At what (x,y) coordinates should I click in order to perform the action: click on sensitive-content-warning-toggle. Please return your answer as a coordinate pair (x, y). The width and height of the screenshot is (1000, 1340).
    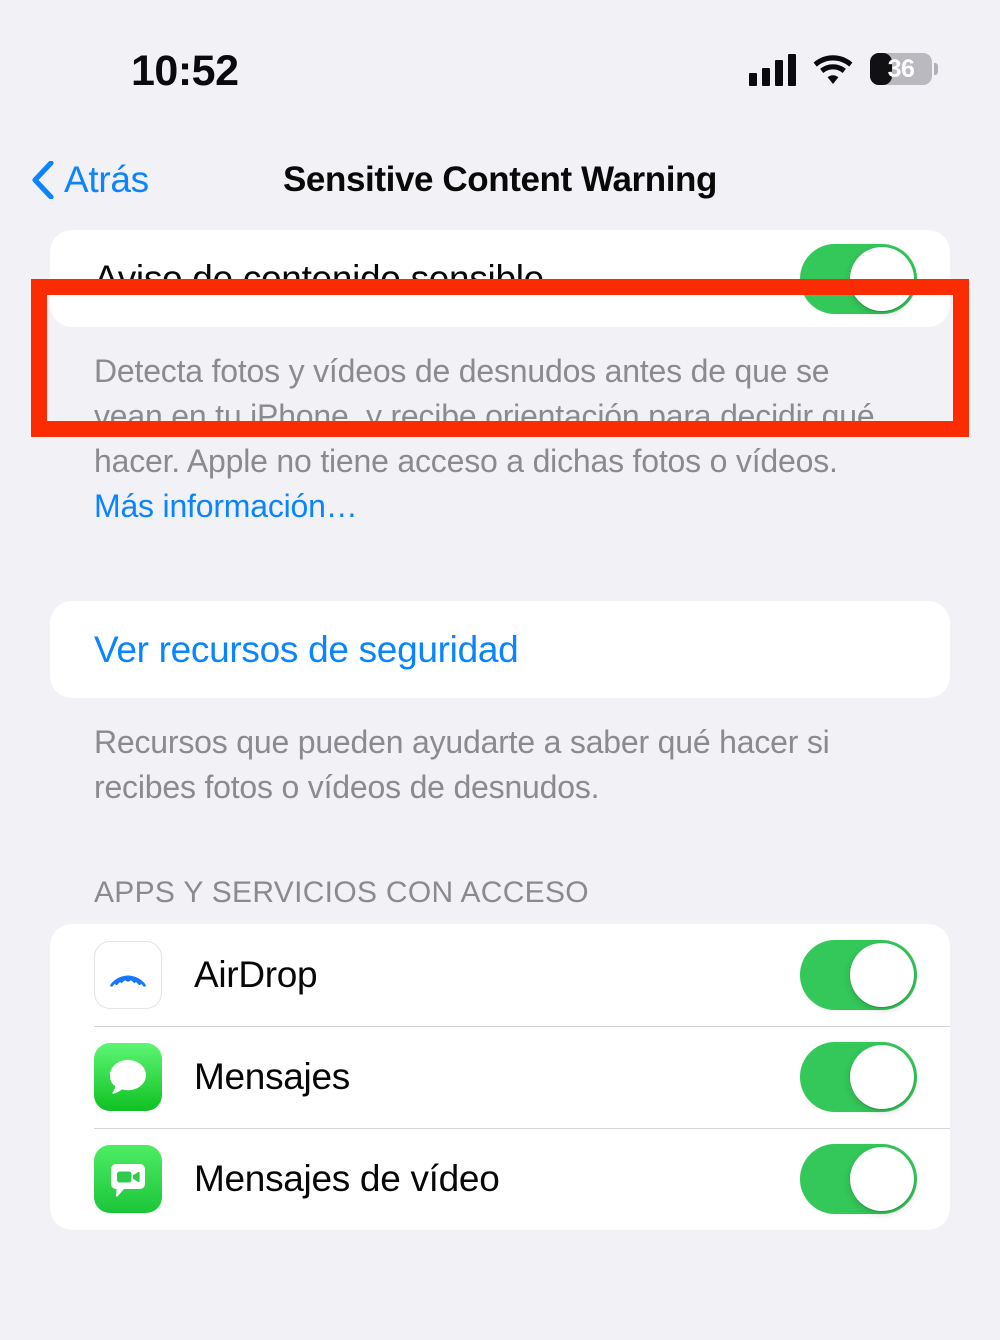
    Looking at the image, I should click on (858, 278).